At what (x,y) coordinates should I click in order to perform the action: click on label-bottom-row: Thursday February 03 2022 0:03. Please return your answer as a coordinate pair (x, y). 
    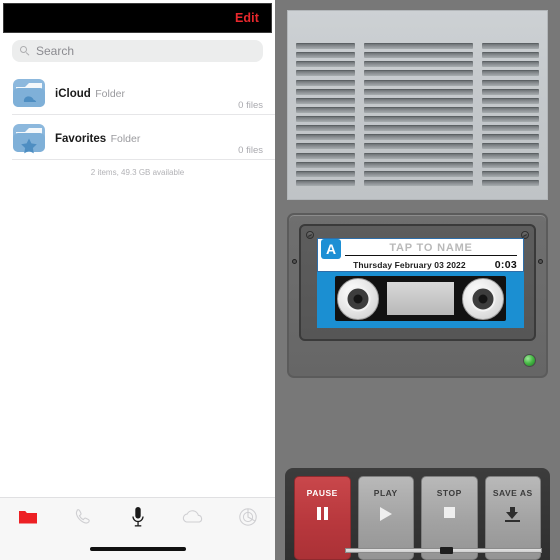
    Looking at the image, I should click on (420, 265).